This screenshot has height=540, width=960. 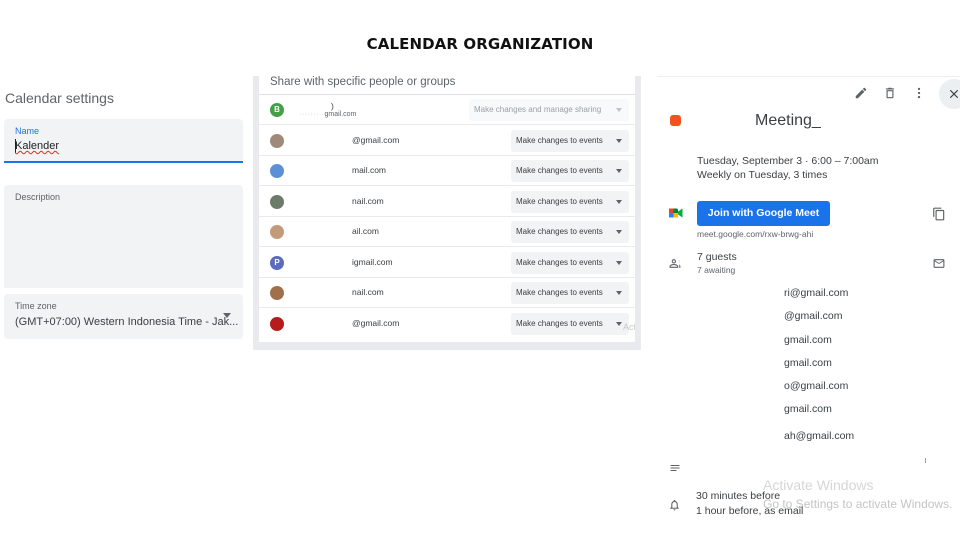 I want to click on calendar-name-field: Name Kalender, so click(x=123, y=141).